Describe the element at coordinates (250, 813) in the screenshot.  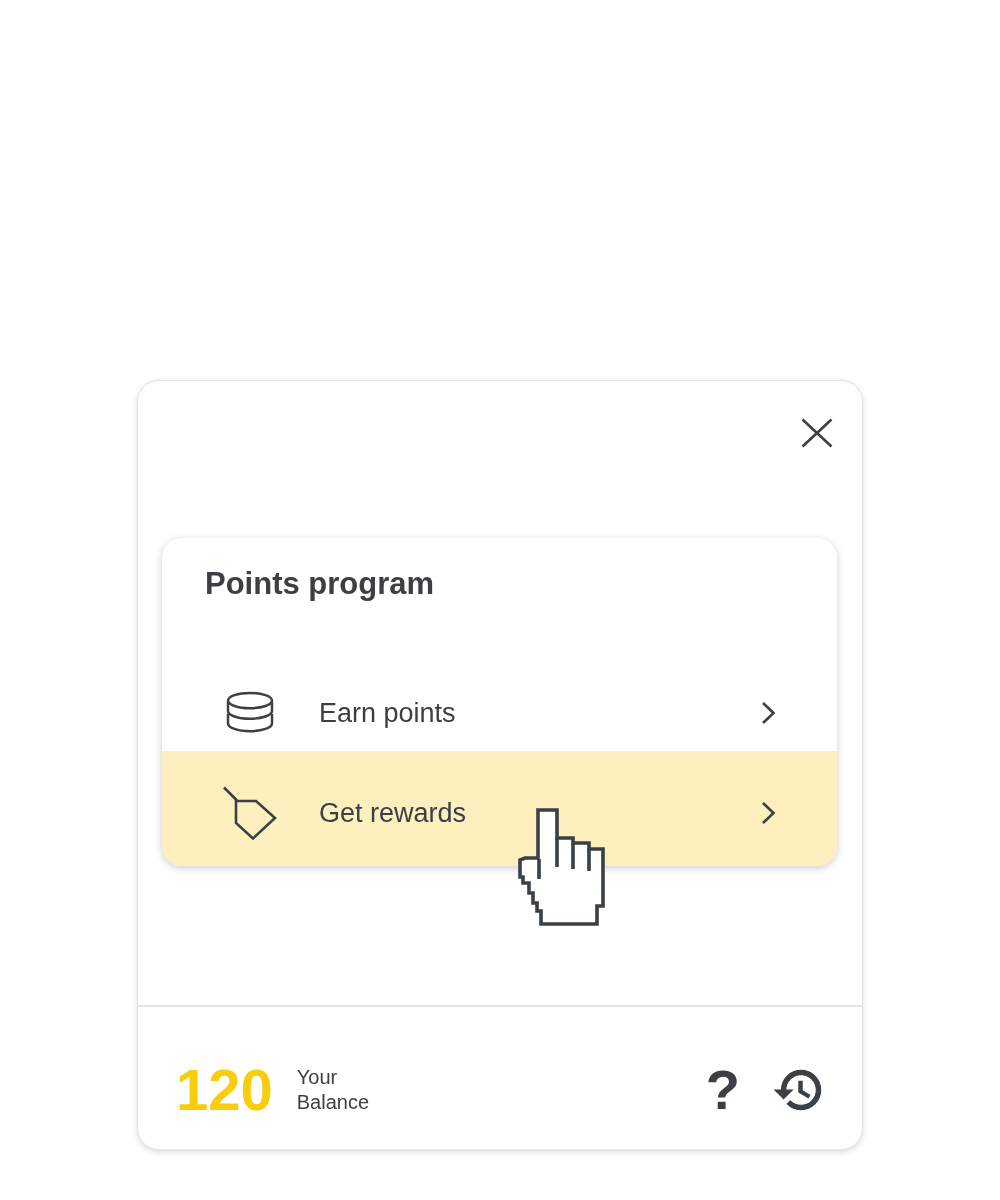
I see `tag-icon` at that location.